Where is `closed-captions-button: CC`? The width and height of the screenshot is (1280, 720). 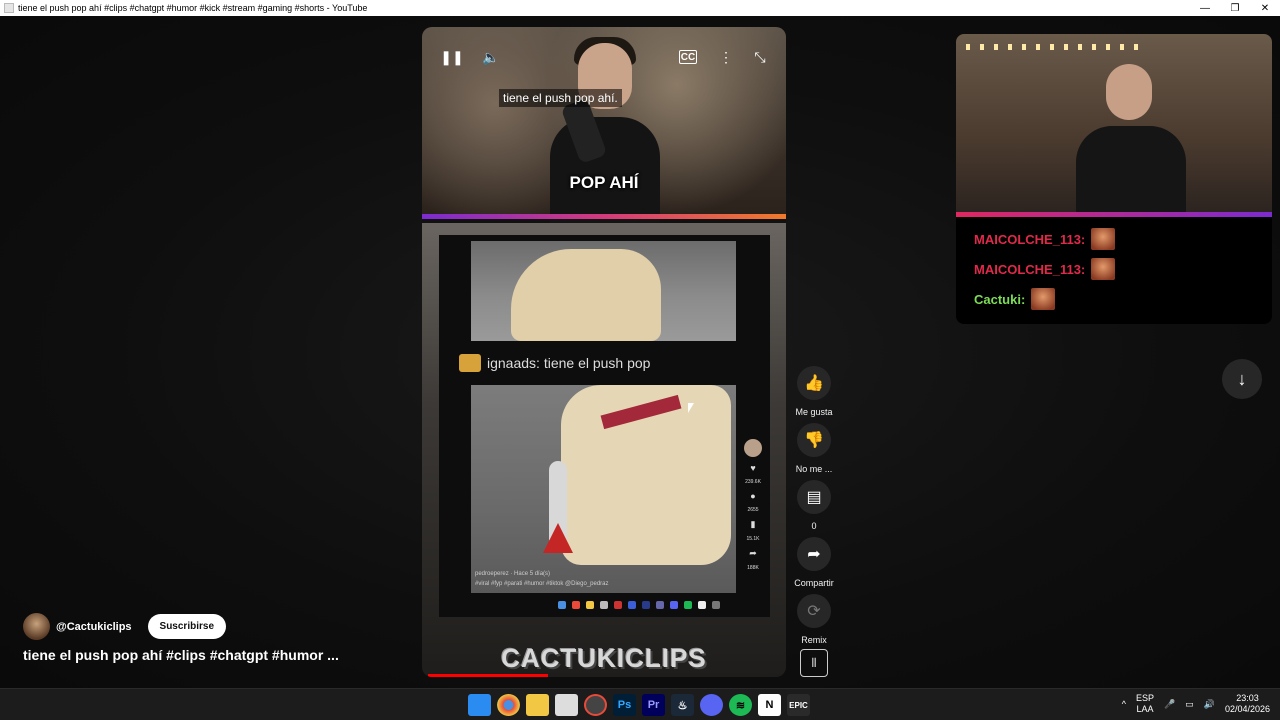
closed-captions-button: CC is located at coordinates (688, 57).